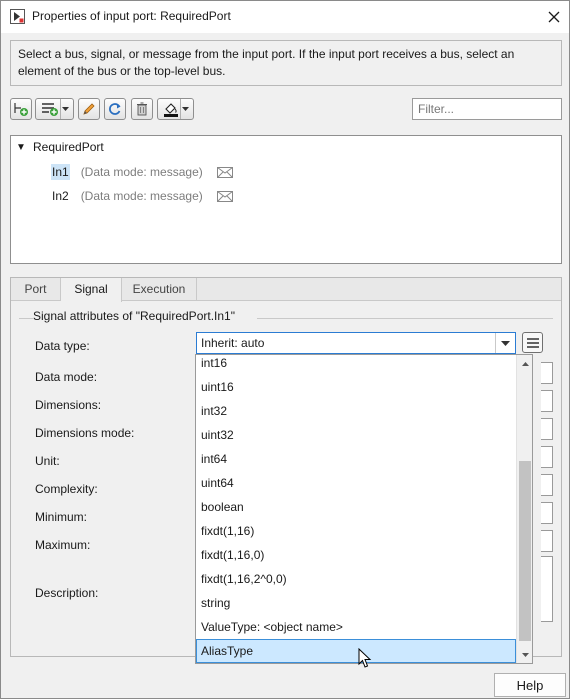 This screenshot has width=570, height=699. What do you see at coordinates (47, 461) in the screenshot?
I see `unit-label: Unit:` at bounding box center [47, 461].